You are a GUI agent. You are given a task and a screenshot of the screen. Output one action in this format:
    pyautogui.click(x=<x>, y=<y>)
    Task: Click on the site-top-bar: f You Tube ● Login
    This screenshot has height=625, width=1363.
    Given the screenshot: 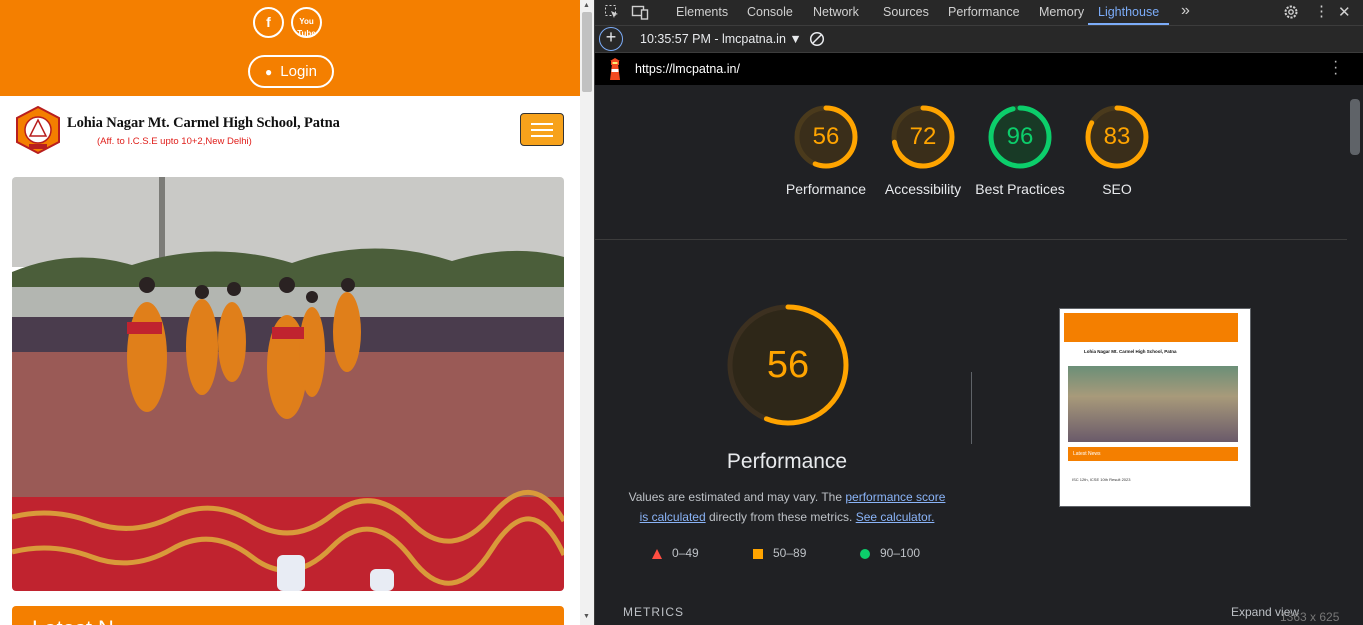 What is the action you would take?
    pyautogui.click(x=290, y=48)
    